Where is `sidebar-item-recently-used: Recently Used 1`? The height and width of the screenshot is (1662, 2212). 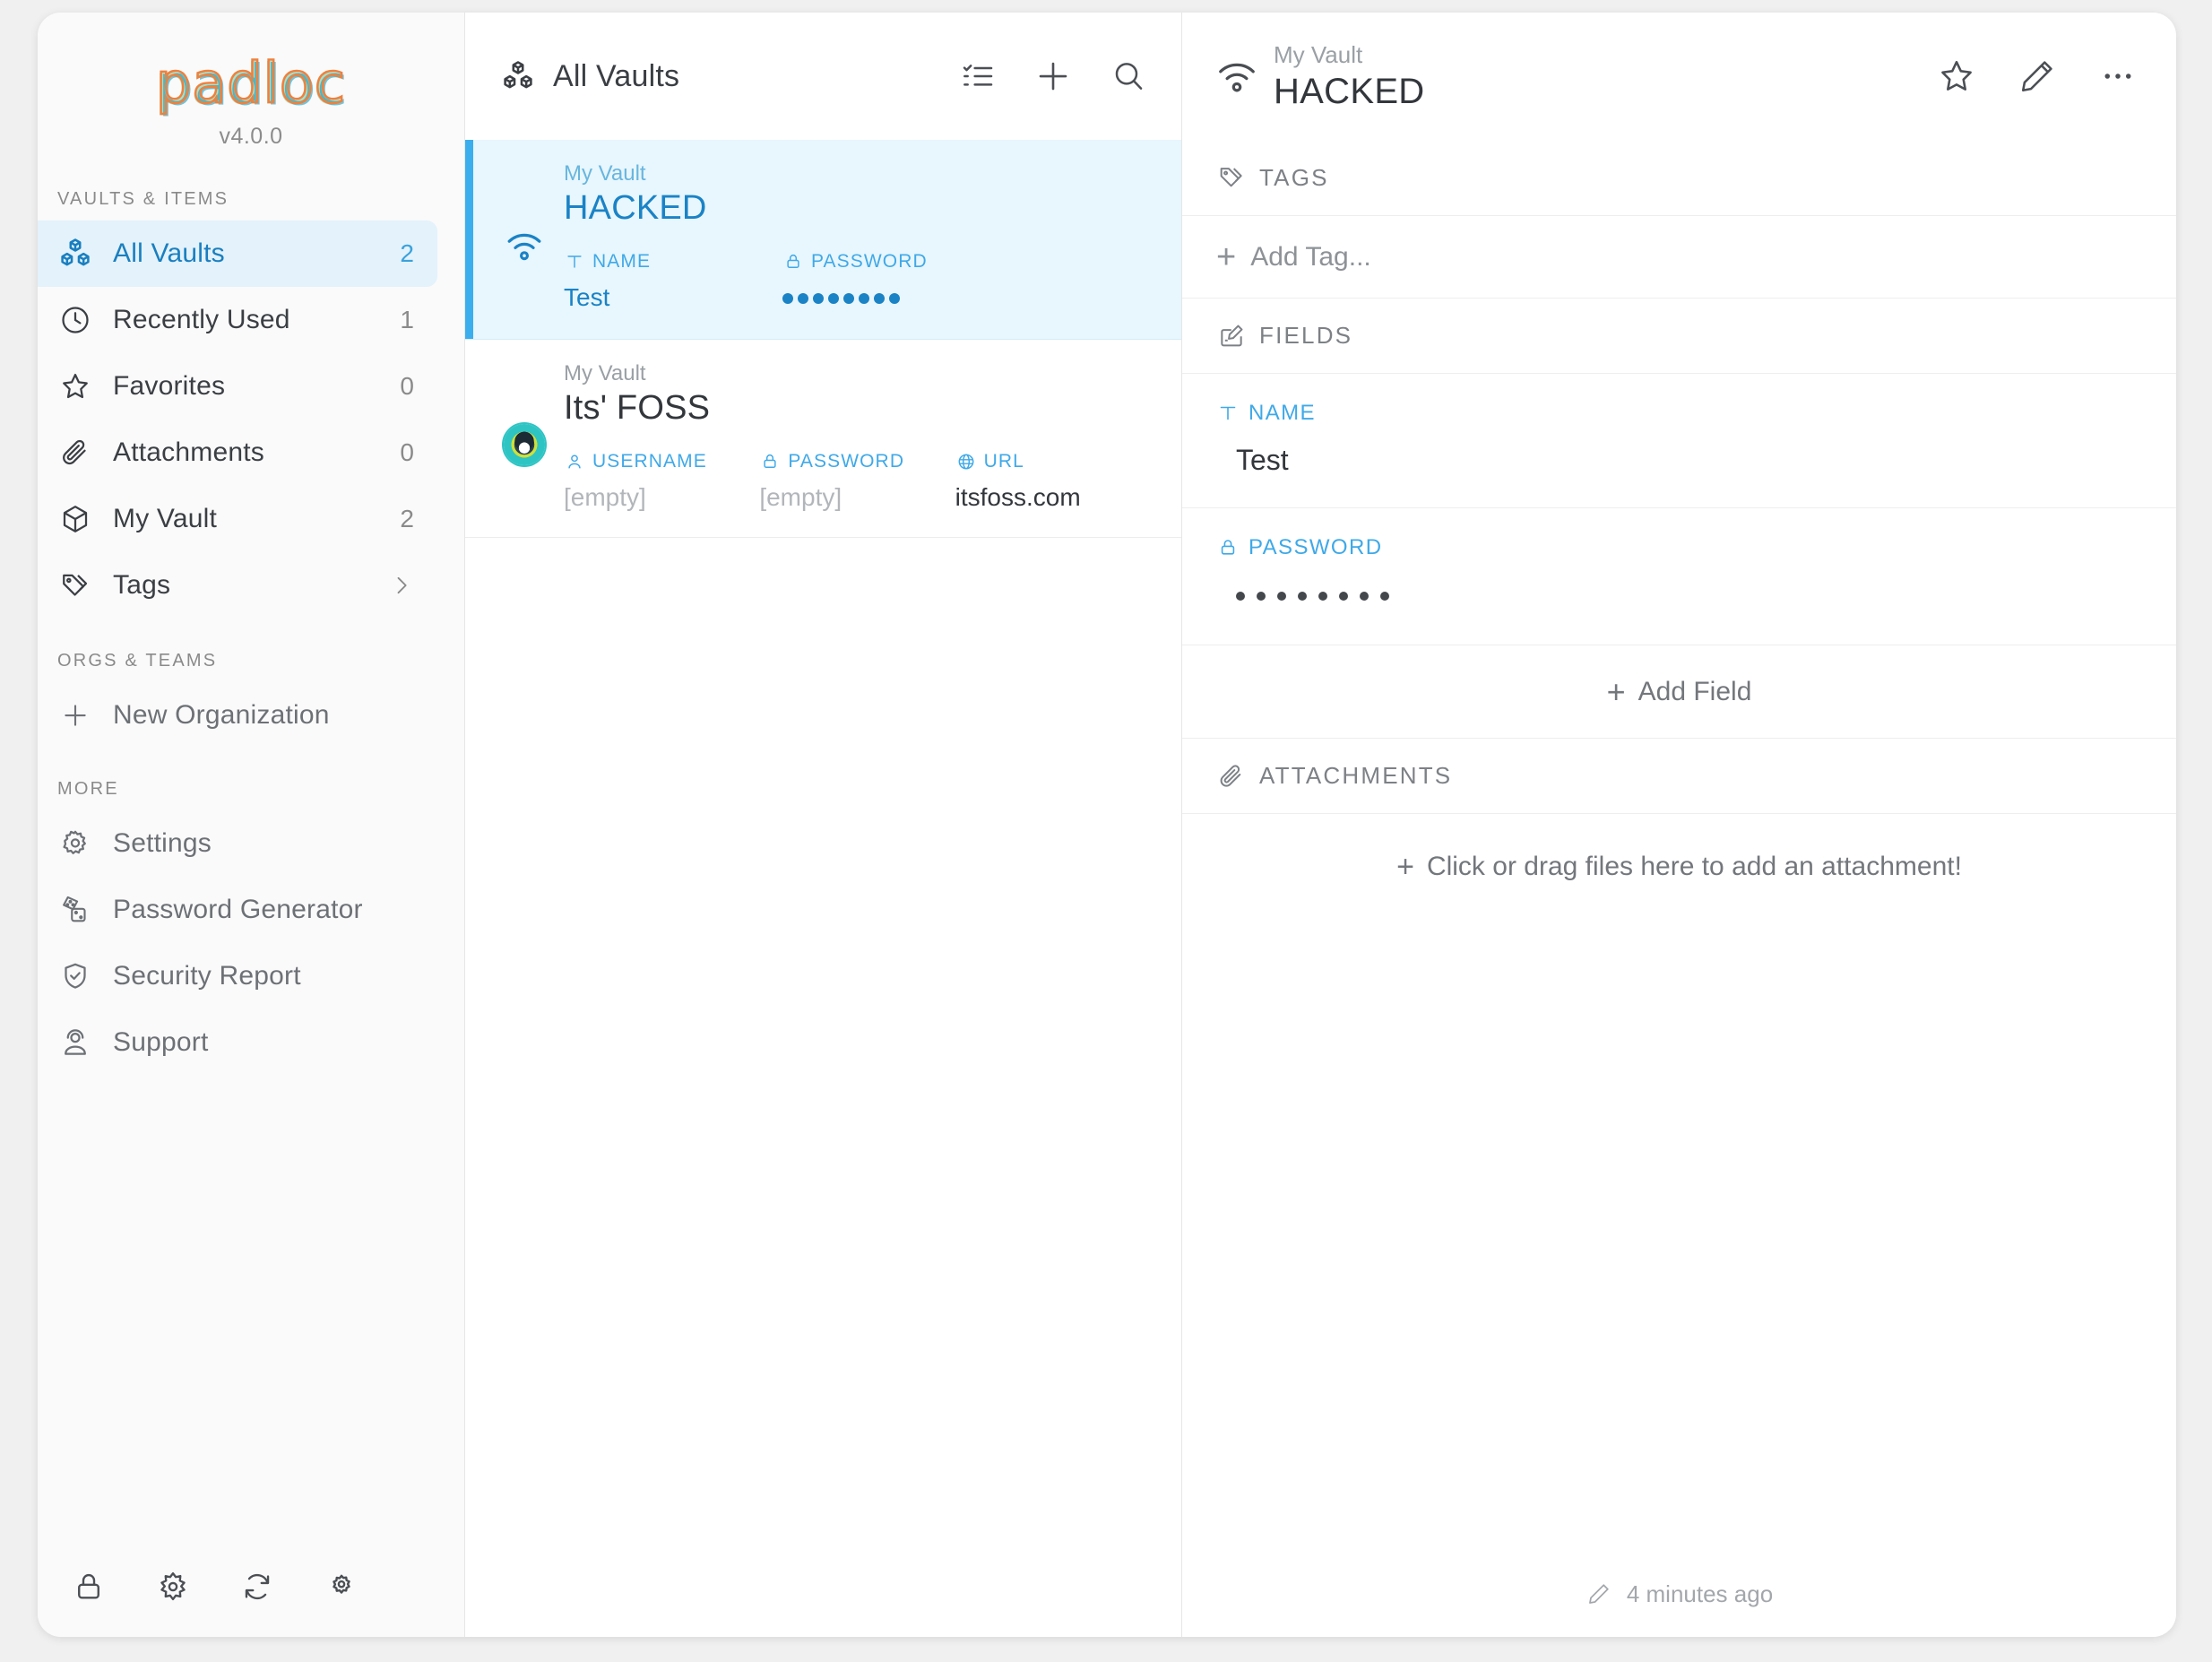 sidebar-item-recently-used: Recently Used 1 is located at coordinates (237, 320).